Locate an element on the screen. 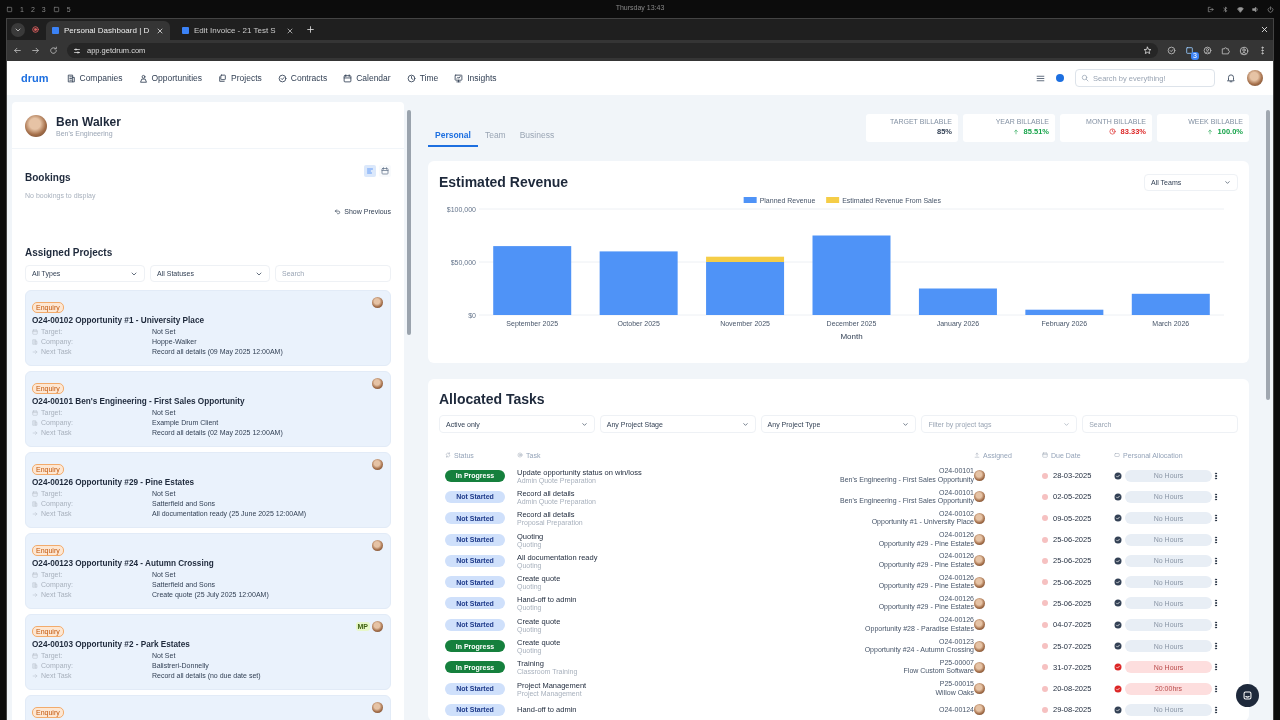 The image size is (1280, 720). tab: Personal is located at coordinates (453, 138).